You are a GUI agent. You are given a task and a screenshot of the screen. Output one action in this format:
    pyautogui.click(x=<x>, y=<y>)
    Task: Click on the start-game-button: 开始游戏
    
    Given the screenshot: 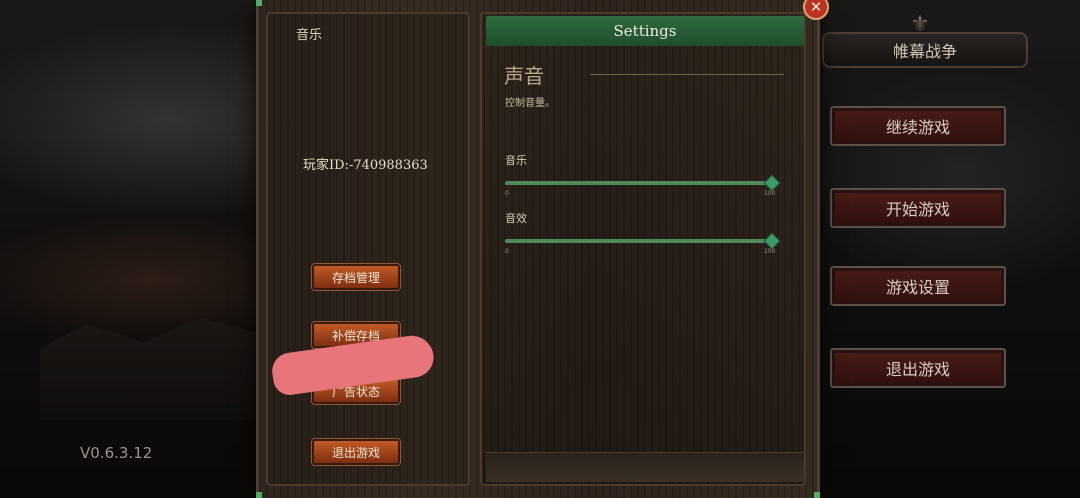 What is the action you would take?
    pyautogui.click(x=918, y=208)
    